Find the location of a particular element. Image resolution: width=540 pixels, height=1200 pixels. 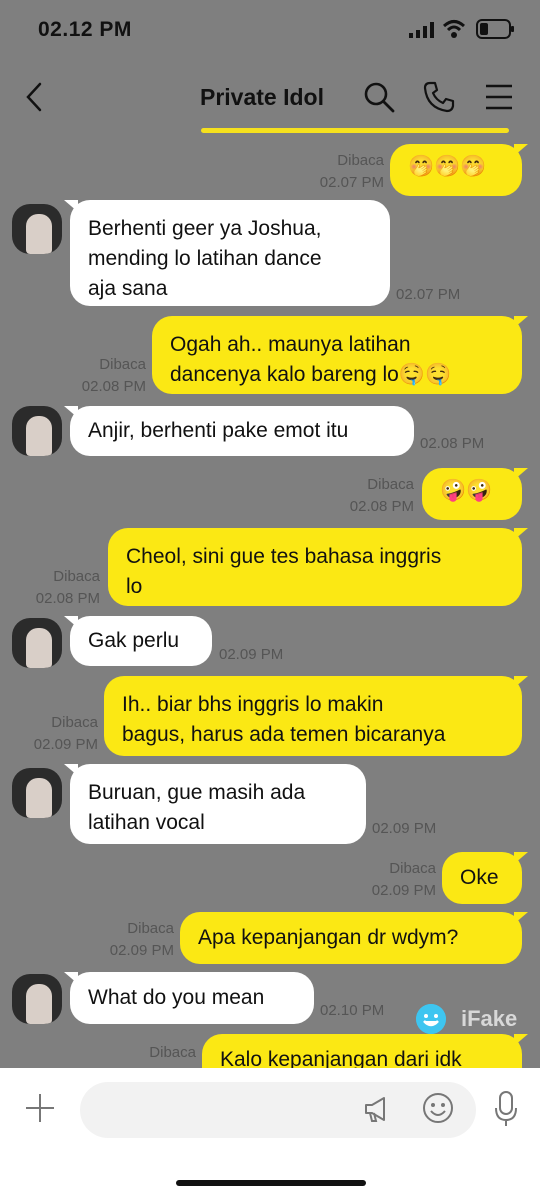

mic-icon is located at coordinates (506, 1109).